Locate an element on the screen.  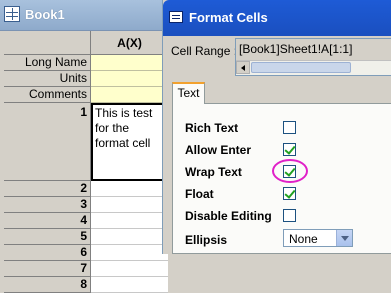
ellipsis-dropdown: None is located at coordinates (318, 238).